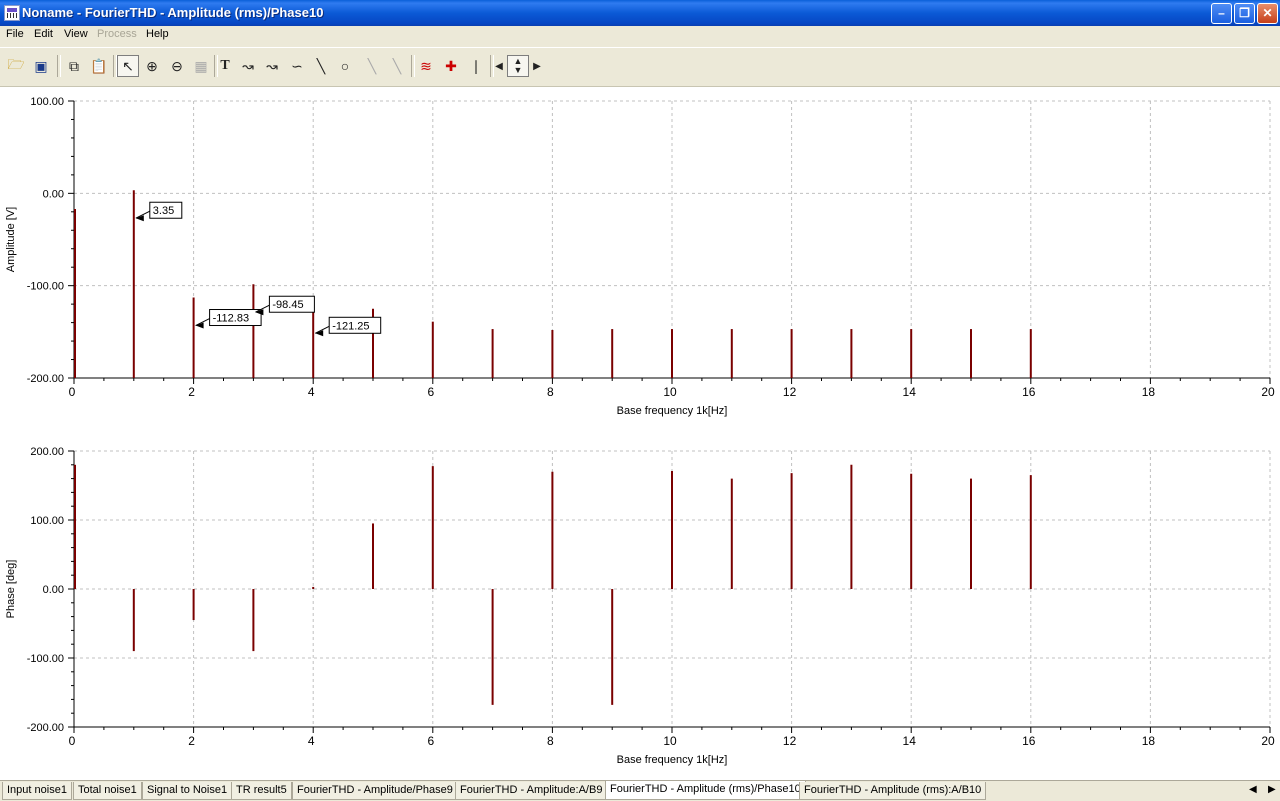  Describe the element at coordinates (37, 791) in the screenshot. I see `tab-input-noise1: Input noise1` at that location.